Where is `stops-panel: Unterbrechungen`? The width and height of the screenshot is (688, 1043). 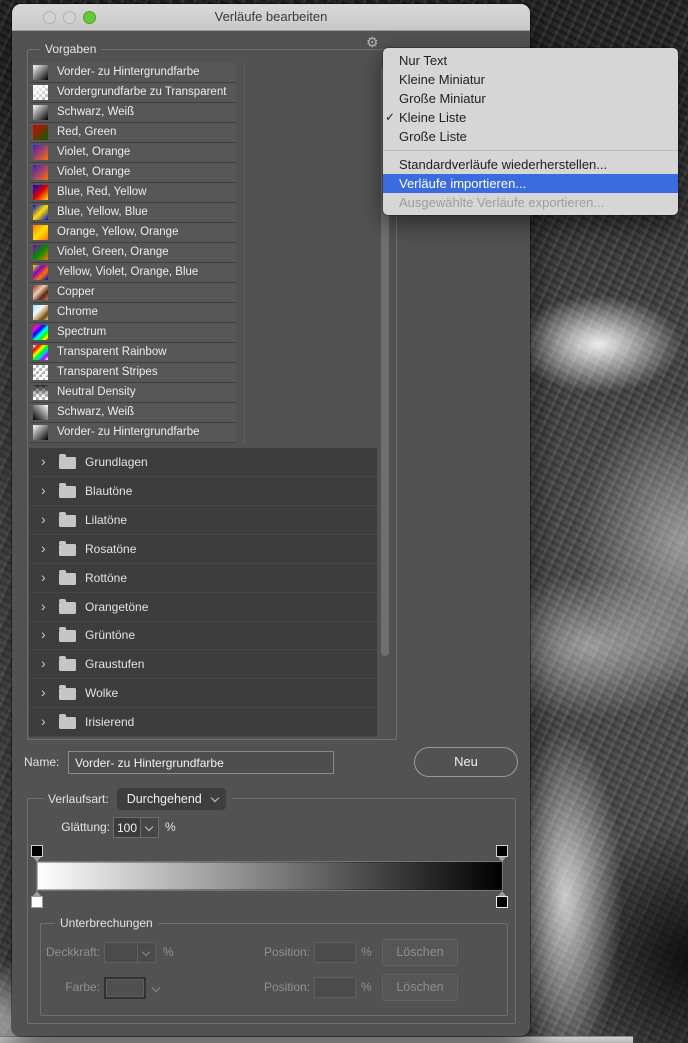 stops-panel: Unterbrechungen is located at coordinates (274, 966).